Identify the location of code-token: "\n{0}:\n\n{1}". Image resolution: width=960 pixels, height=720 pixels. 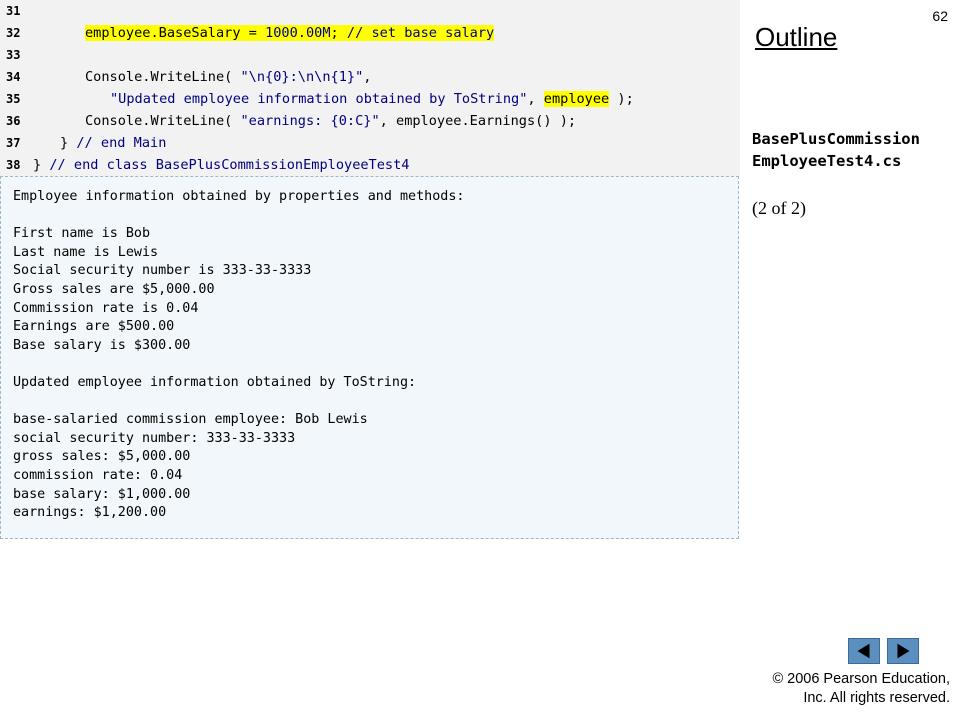
(302, 77).